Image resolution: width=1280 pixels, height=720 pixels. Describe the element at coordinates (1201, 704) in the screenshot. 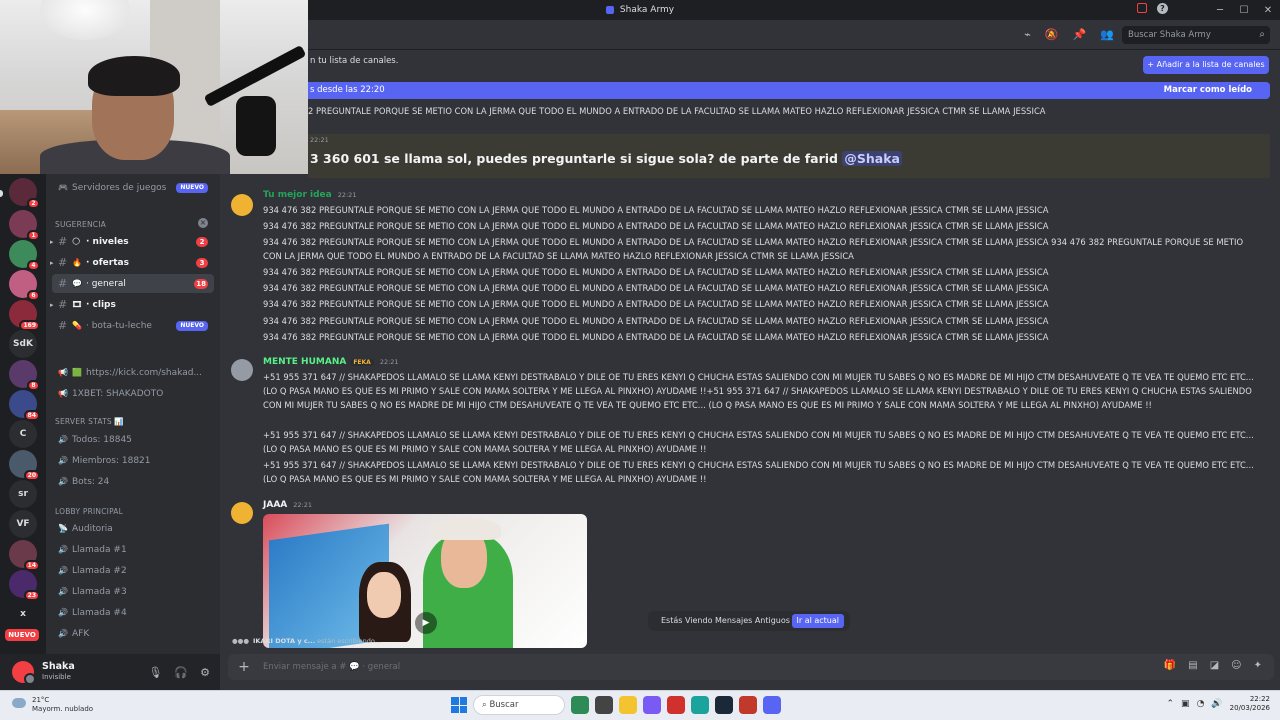

I see `network-icon: ◔` at that location.